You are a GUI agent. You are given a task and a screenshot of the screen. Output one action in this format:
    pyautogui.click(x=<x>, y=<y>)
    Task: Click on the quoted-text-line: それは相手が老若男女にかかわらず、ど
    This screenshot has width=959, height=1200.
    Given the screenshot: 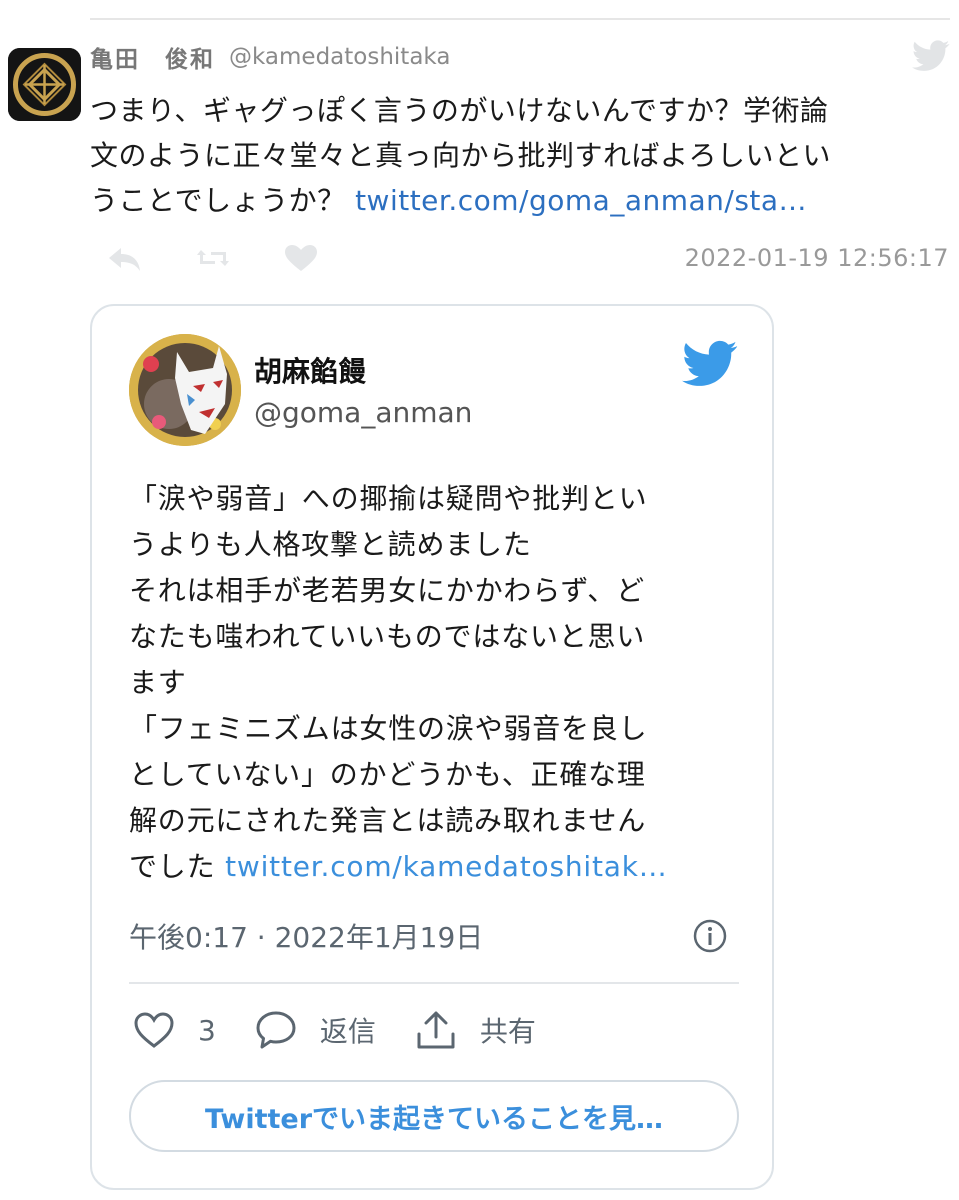 What is the action you would take?
    pyautogui.click(x=387, y=590)
    